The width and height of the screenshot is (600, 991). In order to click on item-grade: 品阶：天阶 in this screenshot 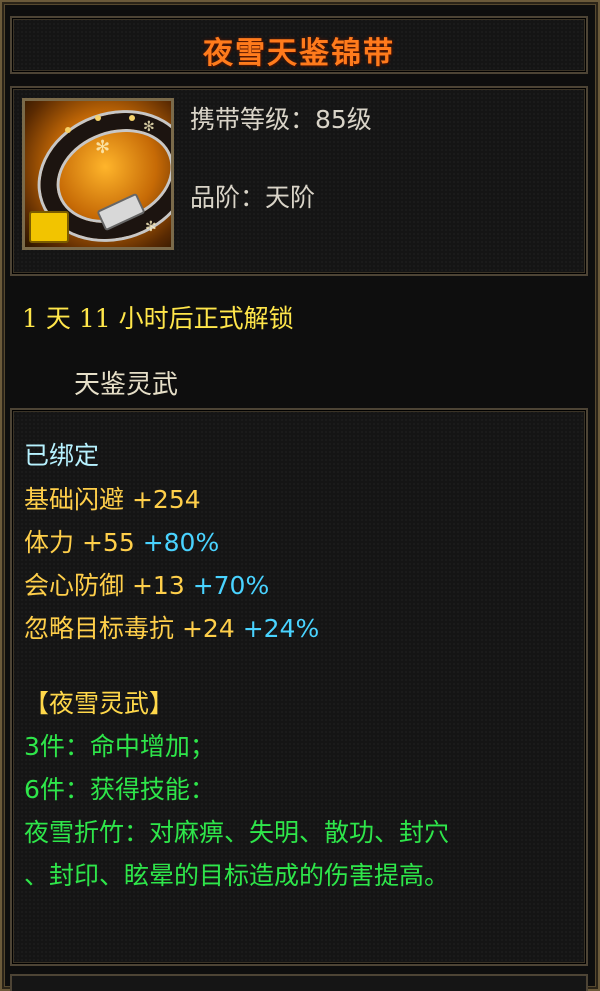, I will do `click(253, 197)`.